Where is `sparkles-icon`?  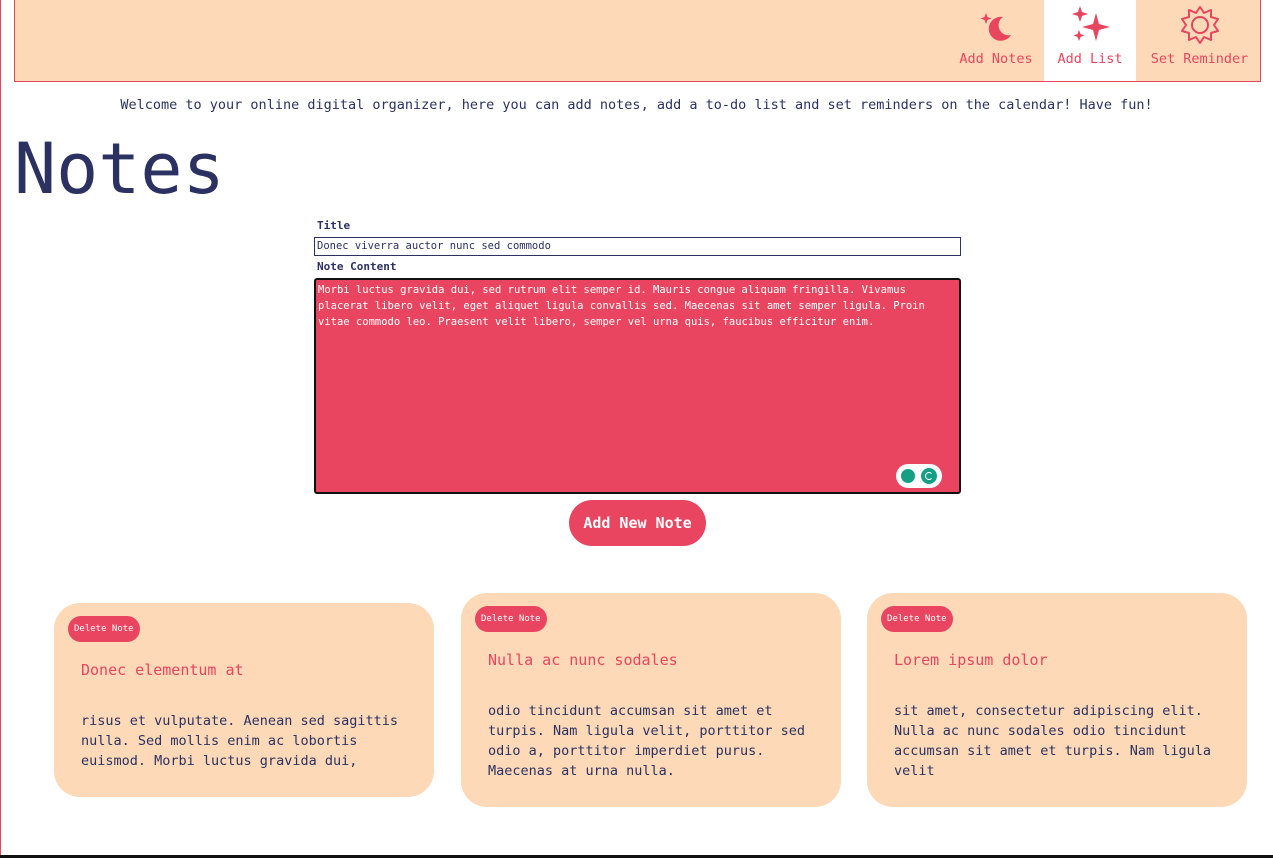 sparkles-icon is located at coordinates (1091, 23).